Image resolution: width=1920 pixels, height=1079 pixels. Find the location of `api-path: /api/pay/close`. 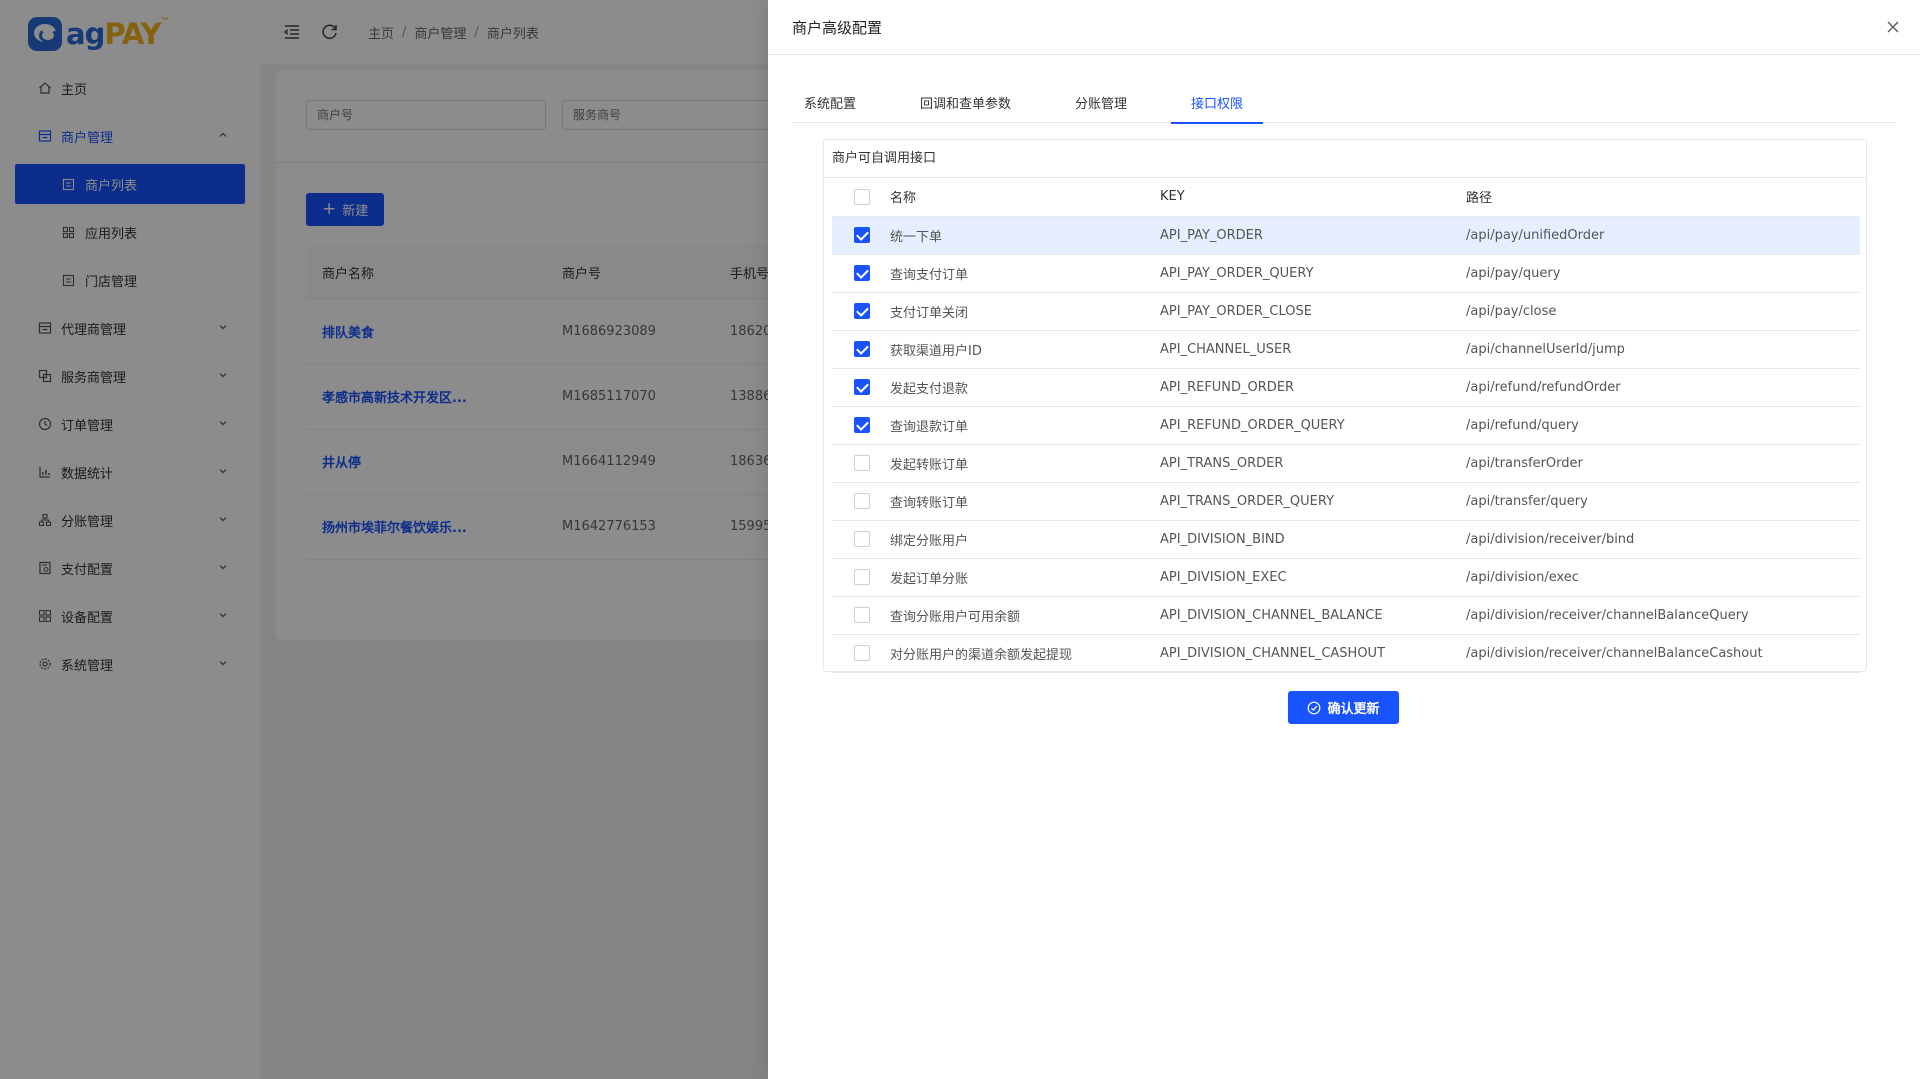

api-path: /api/pay/close is located at coordinates (1663, 311).